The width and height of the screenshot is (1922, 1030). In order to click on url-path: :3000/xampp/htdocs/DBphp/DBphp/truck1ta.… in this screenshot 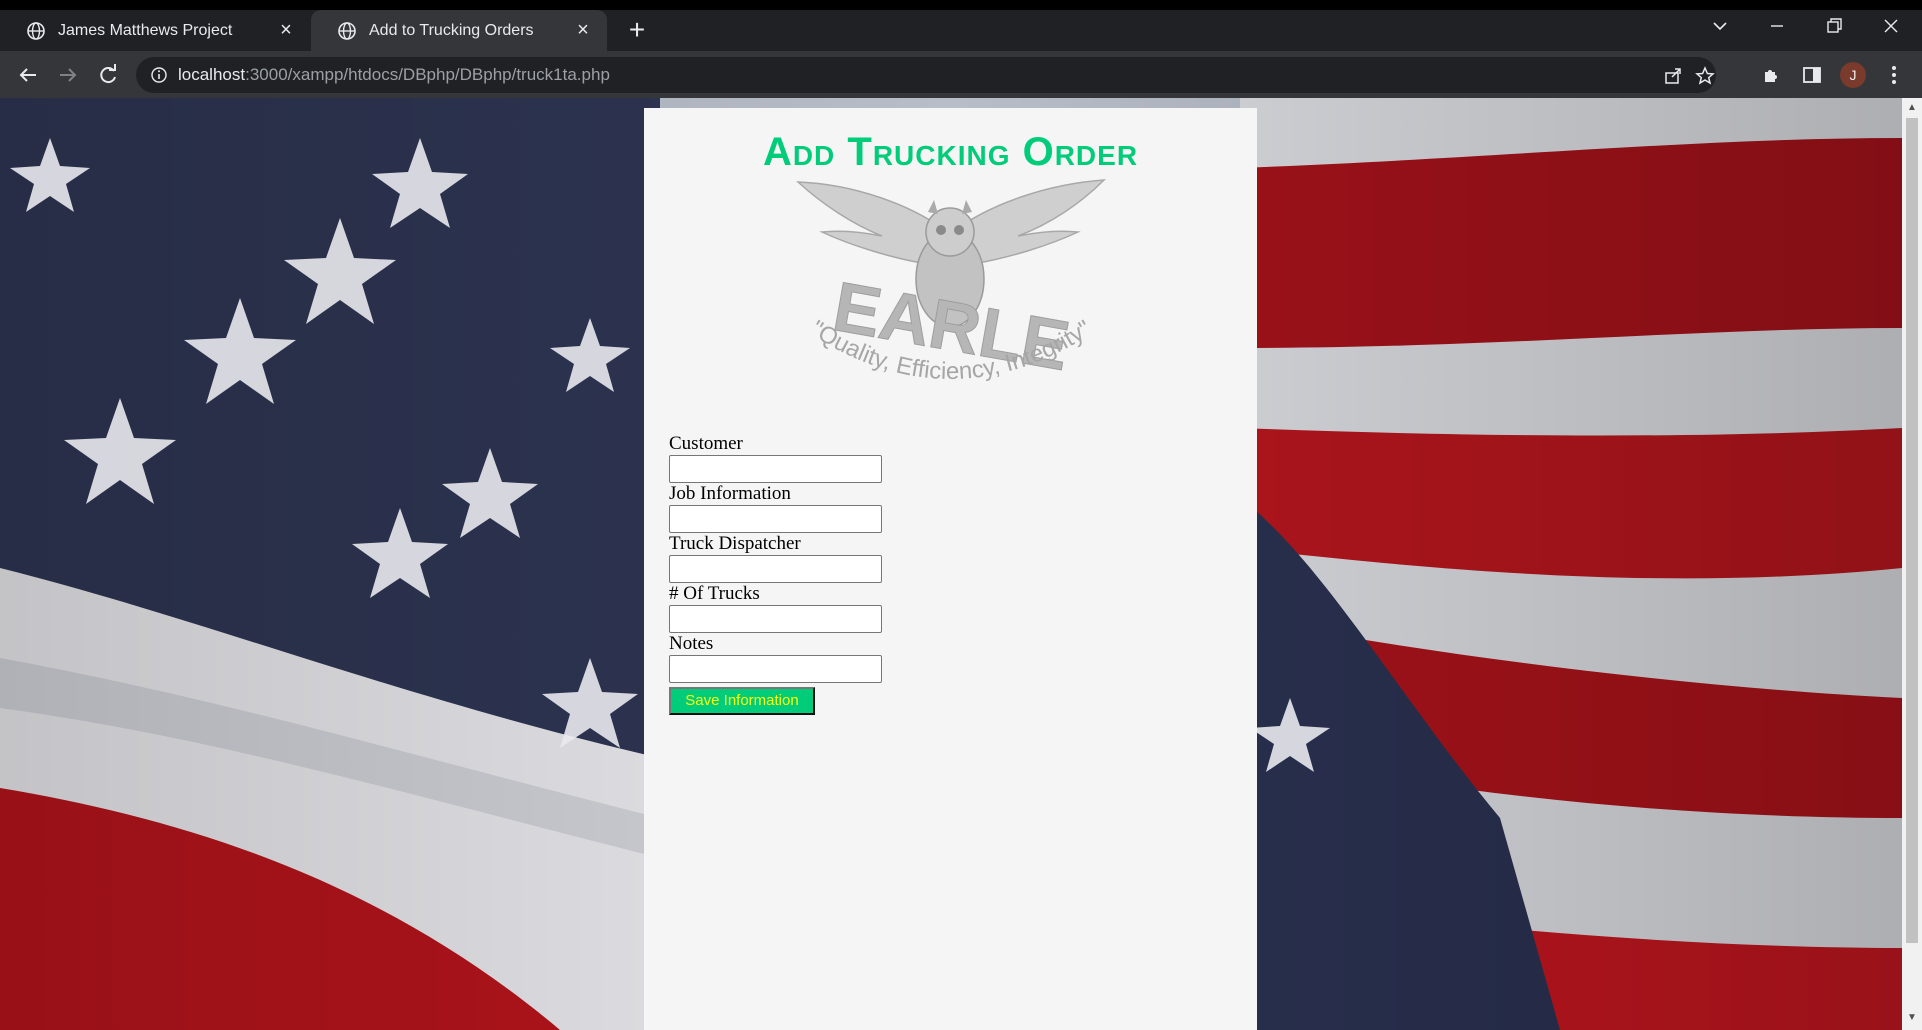, I will do `click(427, 74)`.